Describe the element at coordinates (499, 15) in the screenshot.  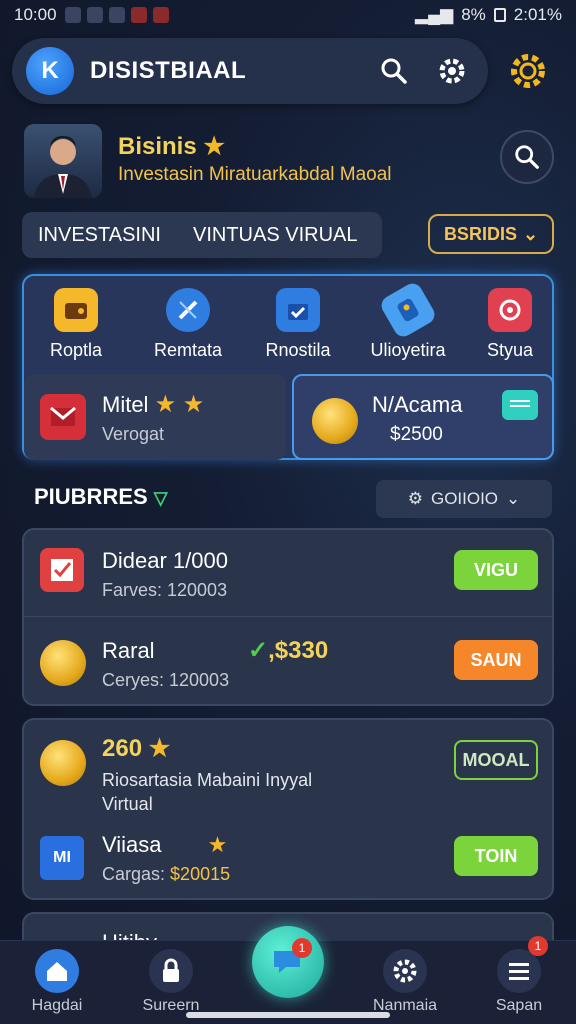
I see `battery-icon` at that location.